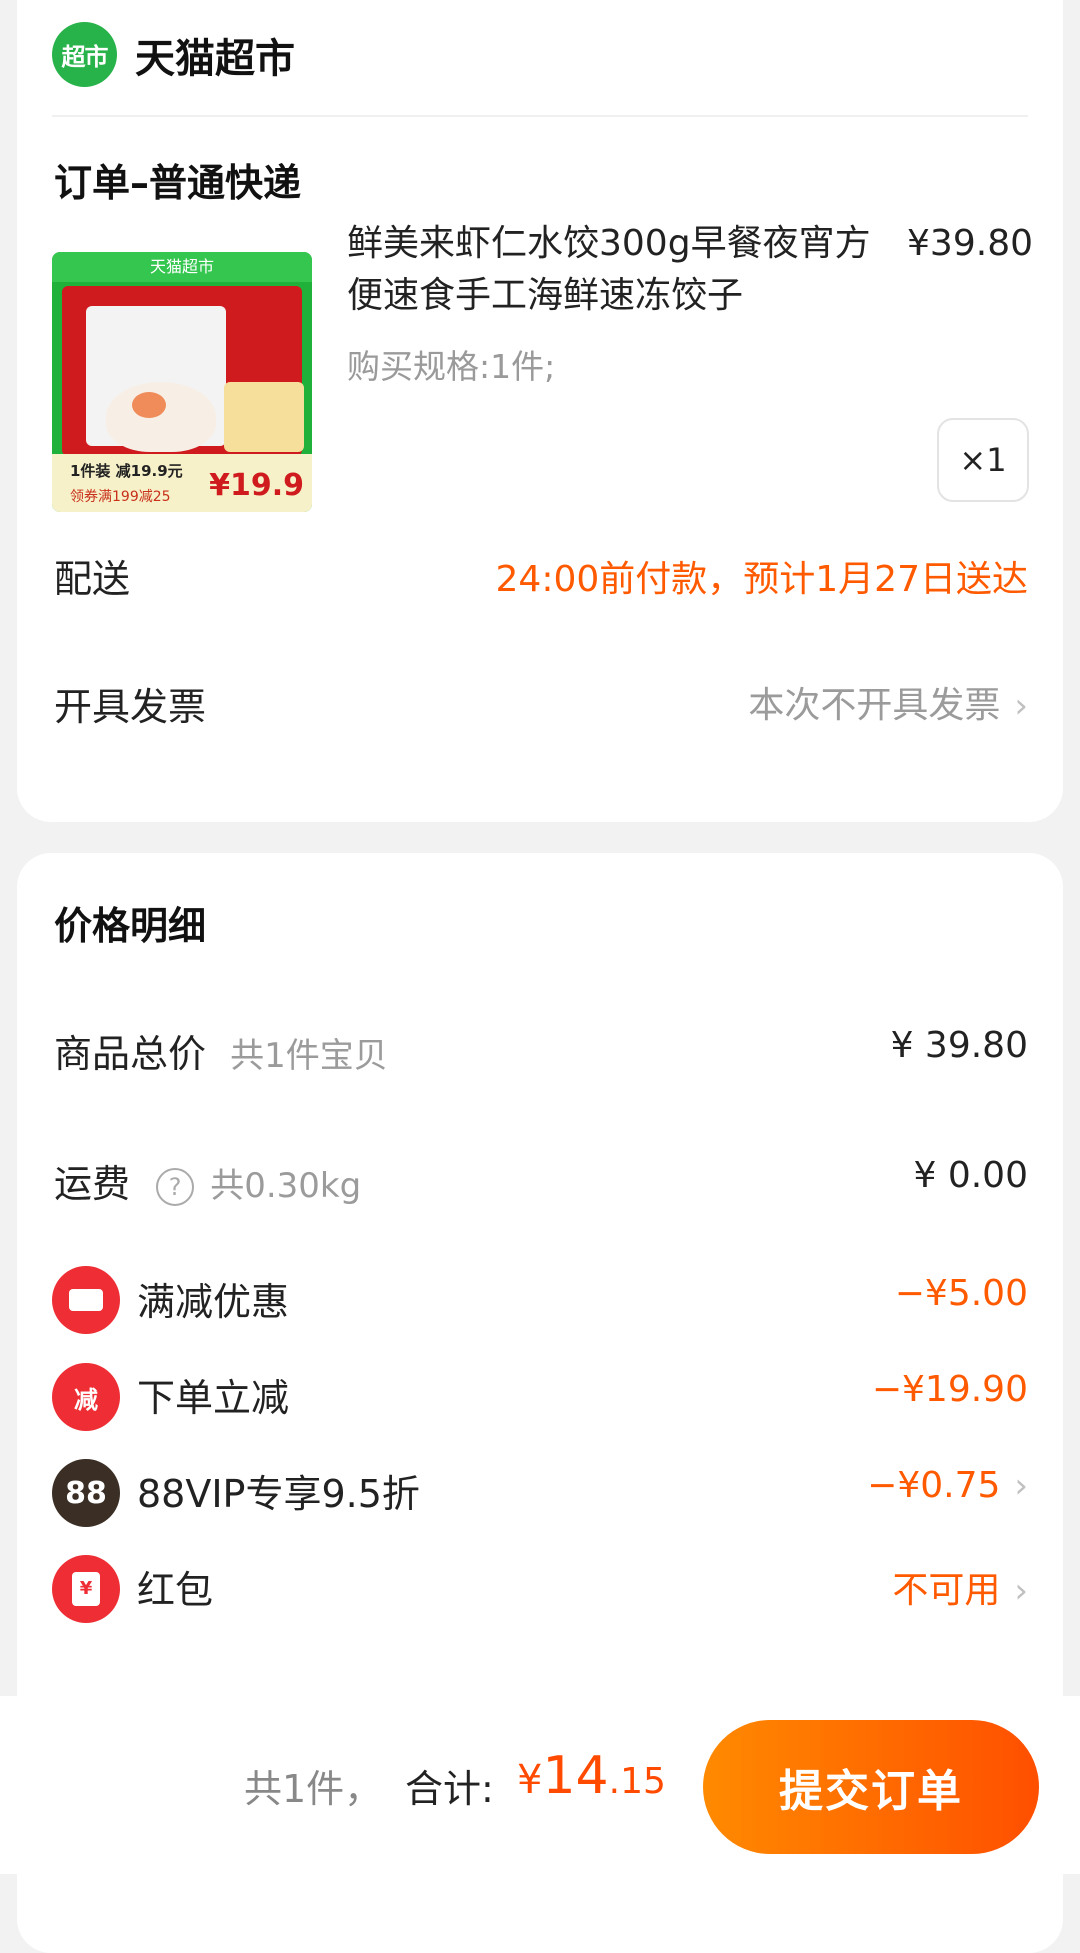 The image size is (1080, 1953). What do you see at coordinates (278, 1494) in the screenshot?
I see `discount-label: 88VIP专享9.5折` at bounding box center [278, 1494].